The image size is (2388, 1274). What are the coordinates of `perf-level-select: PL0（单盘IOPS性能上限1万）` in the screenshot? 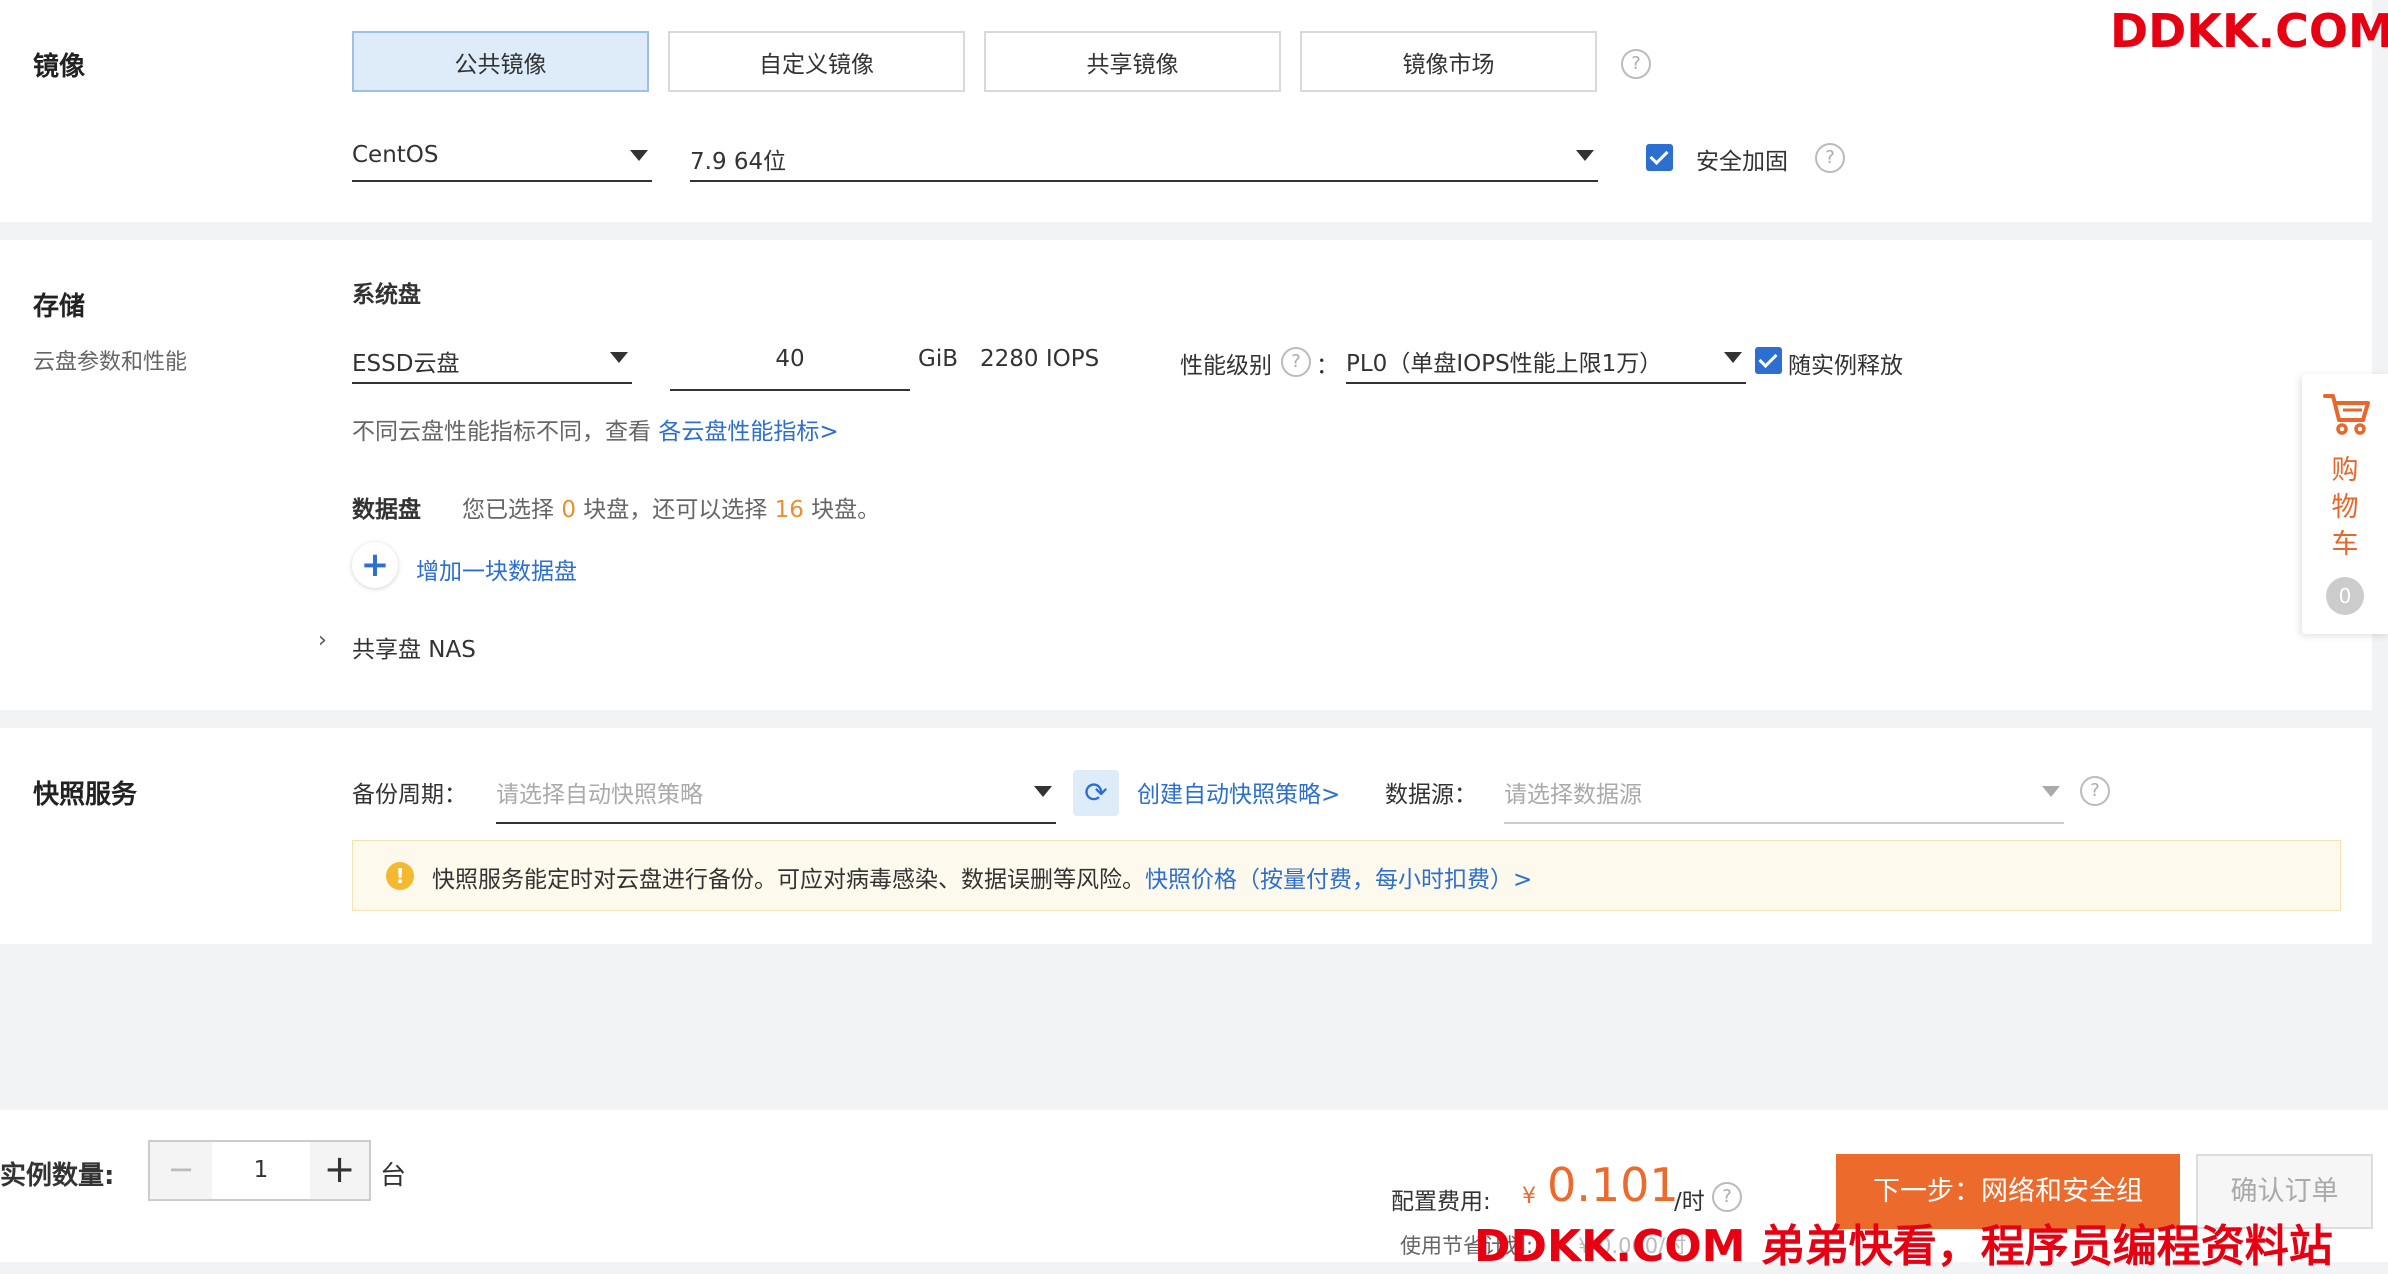 It's located at (1546, 360).